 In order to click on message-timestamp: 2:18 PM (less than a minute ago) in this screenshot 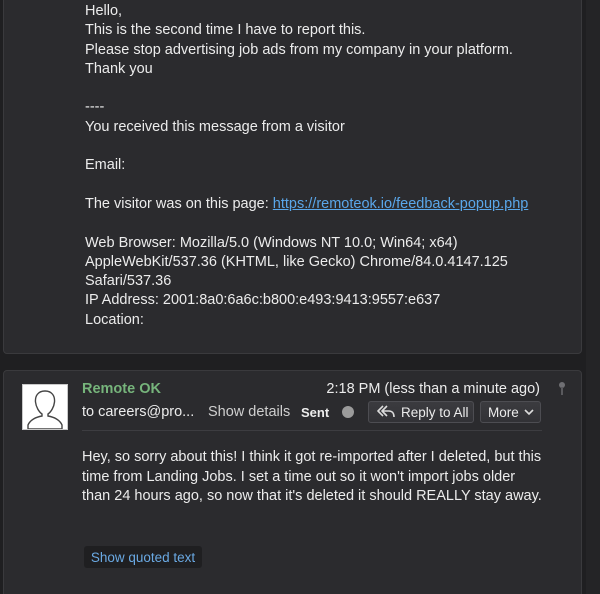, I will do `click(433, 389)`.